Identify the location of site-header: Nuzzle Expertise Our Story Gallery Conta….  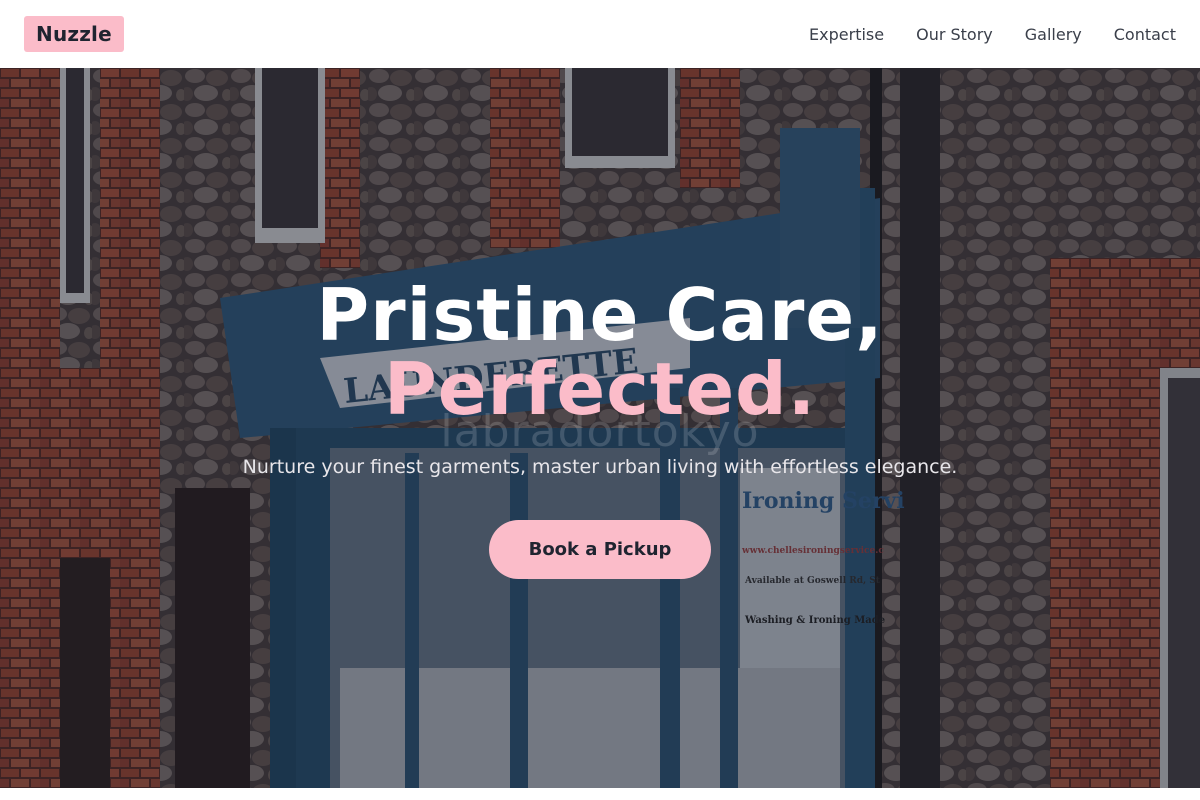
(600, 34).